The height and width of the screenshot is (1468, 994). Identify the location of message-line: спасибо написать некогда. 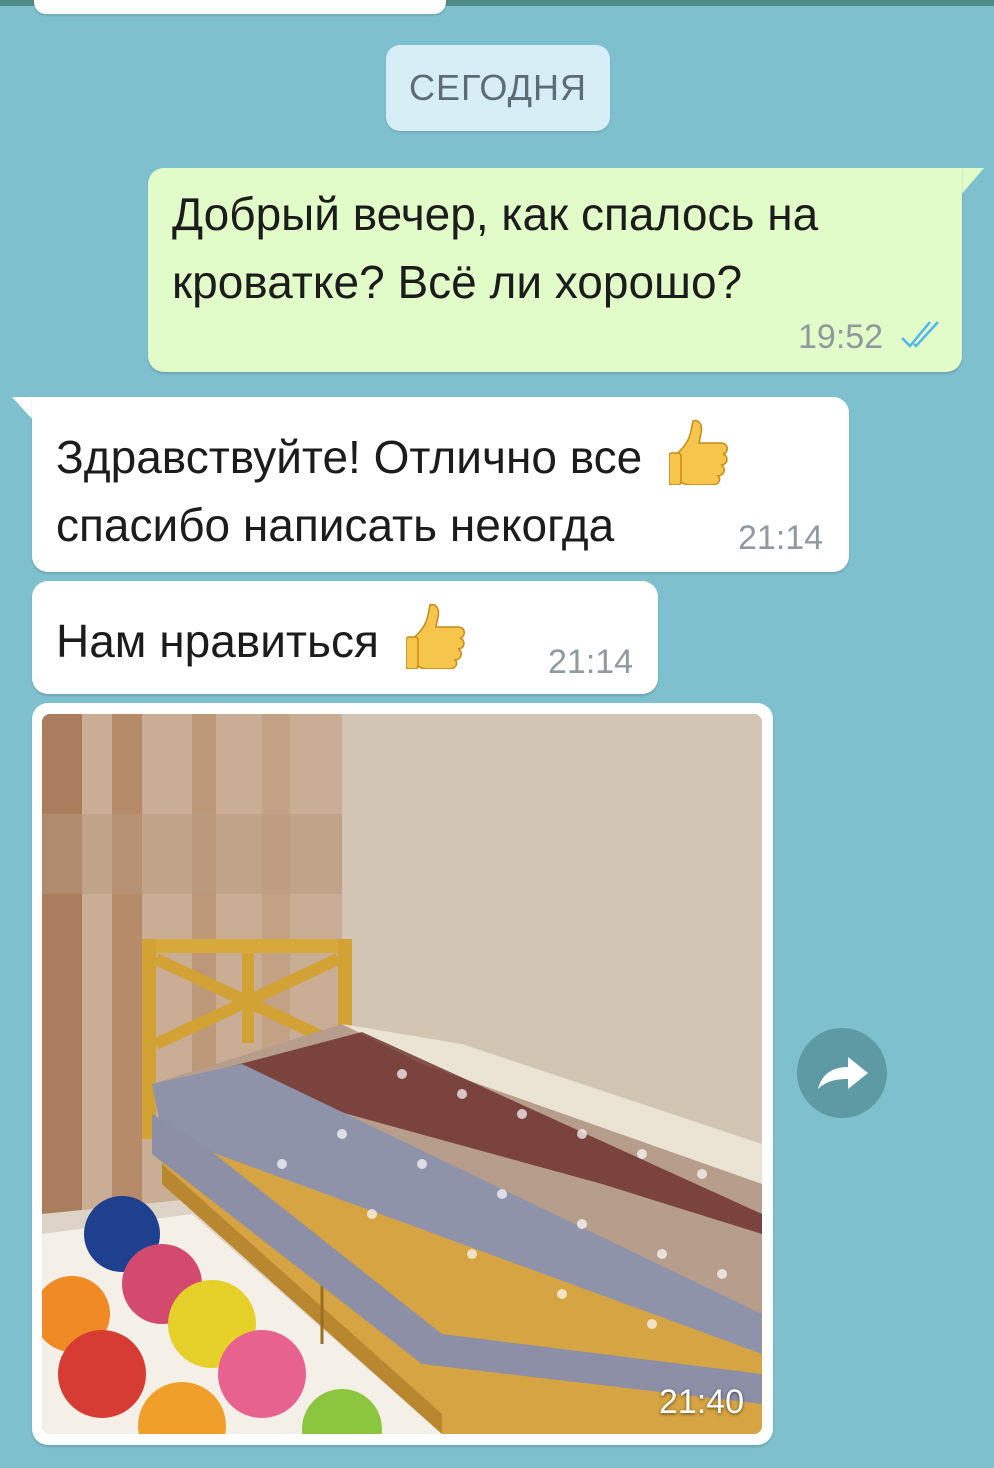
(335, 525).